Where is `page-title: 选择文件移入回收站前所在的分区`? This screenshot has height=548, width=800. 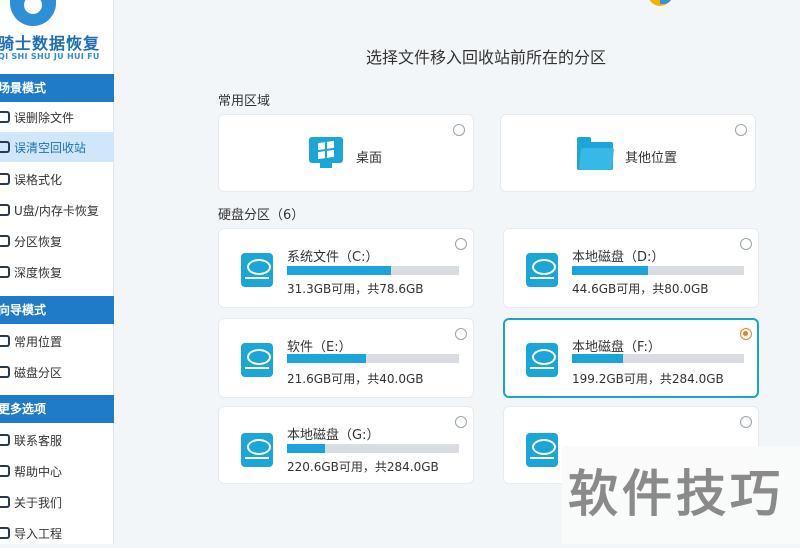
page-title: 选择文件移入回收站前所在的分区 is located at coordinates (486, 57).